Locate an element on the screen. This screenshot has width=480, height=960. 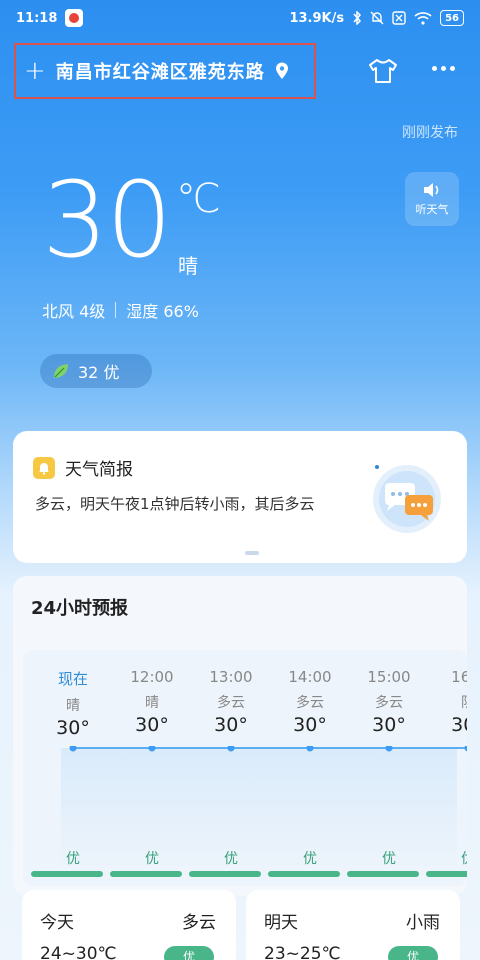
leaf-icon is located at coordinates (61, 371).